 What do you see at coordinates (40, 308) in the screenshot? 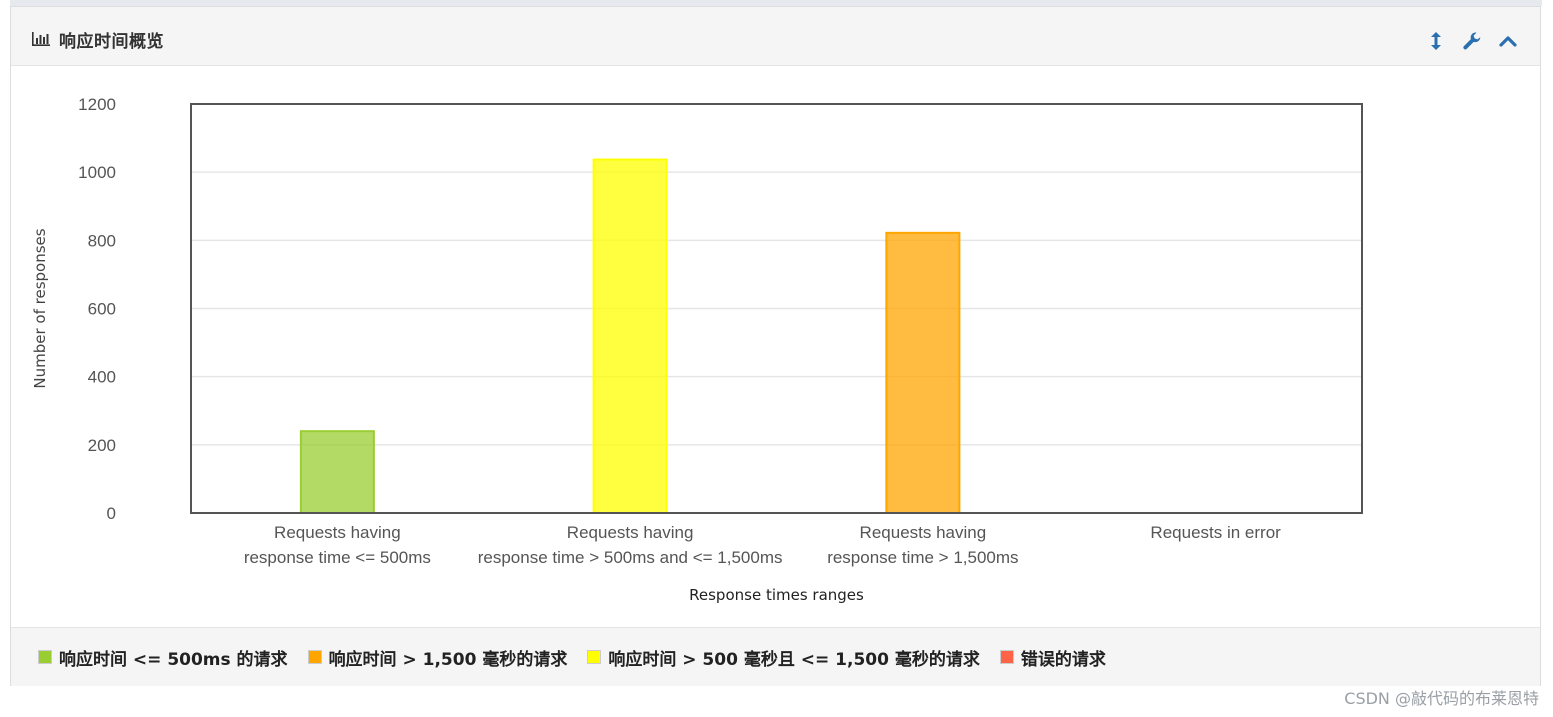
I see `y-axis-label: Number of responses` at bounding box center [40, 308].